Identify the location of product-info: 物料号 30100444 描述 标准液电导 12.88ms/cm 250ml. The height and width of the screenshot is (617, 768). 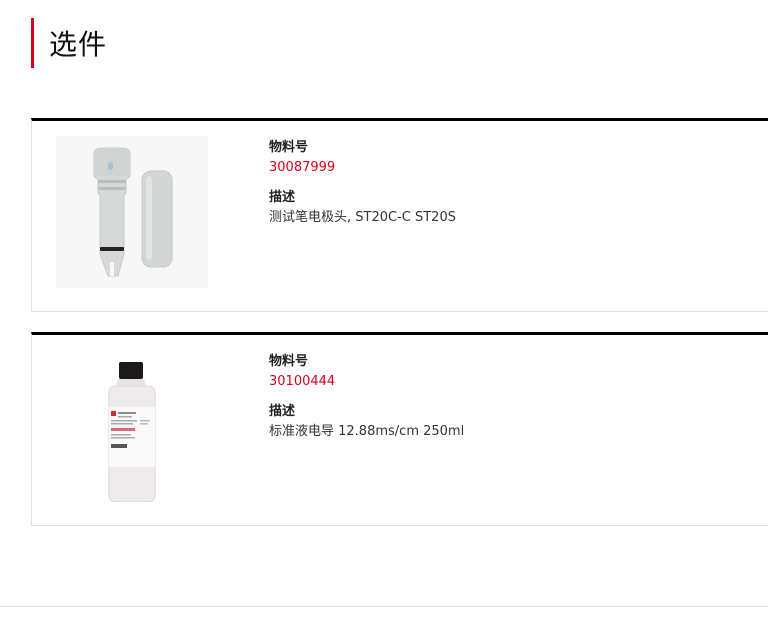
(366, 397).